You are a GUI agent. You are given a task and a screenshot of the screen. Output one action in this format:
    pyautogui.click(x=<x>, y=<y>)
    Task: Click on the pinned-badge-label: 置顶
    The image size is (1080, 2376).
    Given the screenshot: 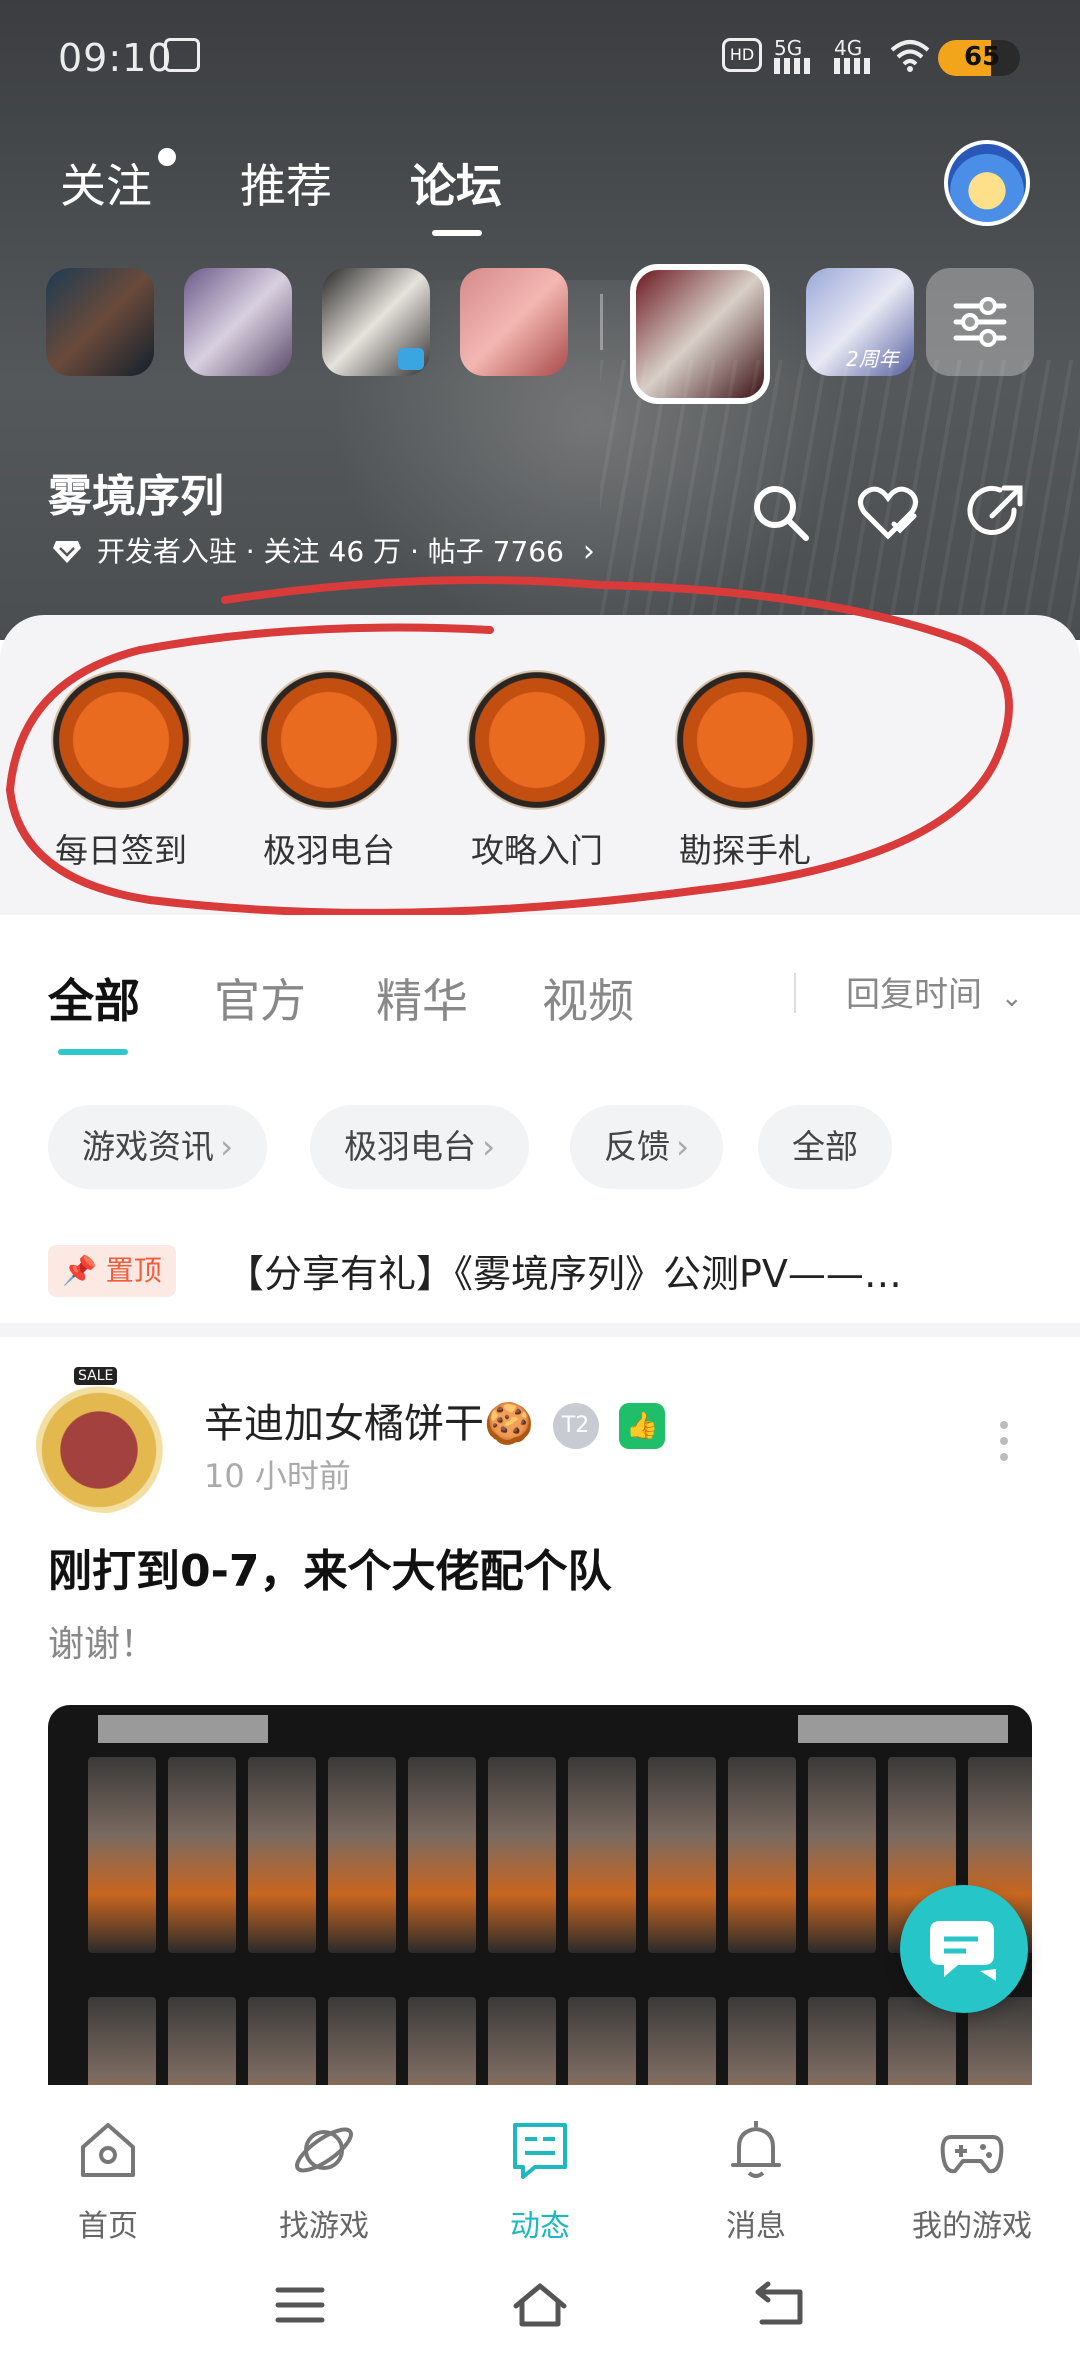 What is the action you would take?
    pyautogui.click(x=133, y=1270)
    